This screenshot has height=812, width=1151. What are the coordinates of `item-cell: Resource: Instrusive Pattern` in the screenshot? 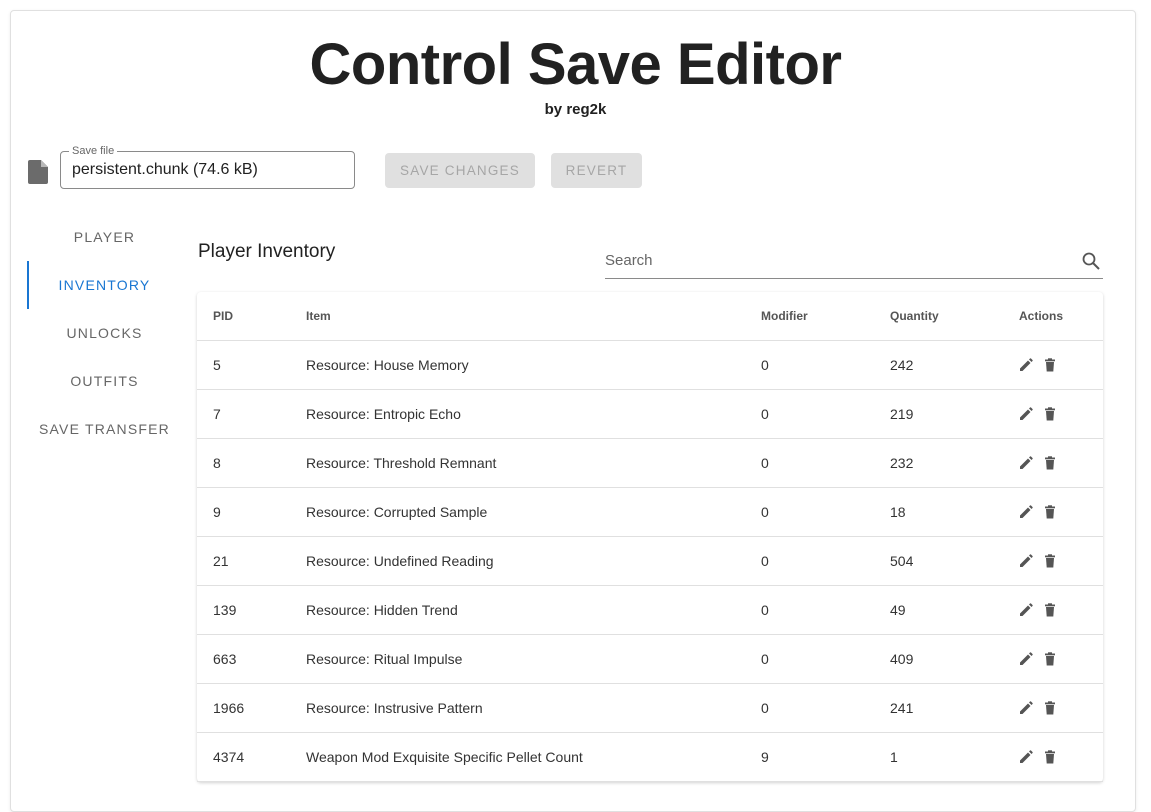 It's located at (394, 708).